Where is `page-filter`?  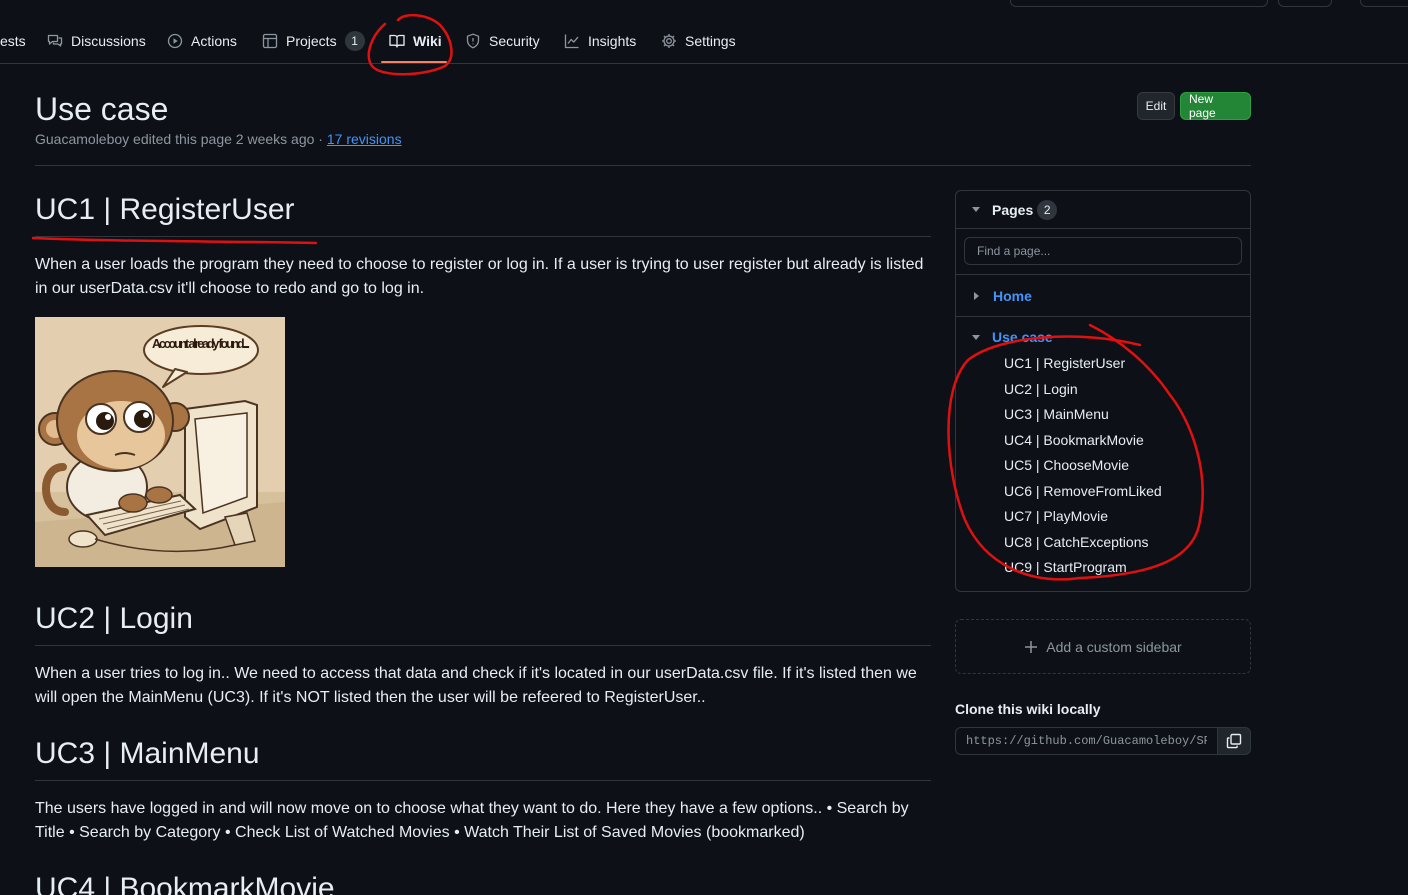
page-filter is located at coordinates (1103, 251).